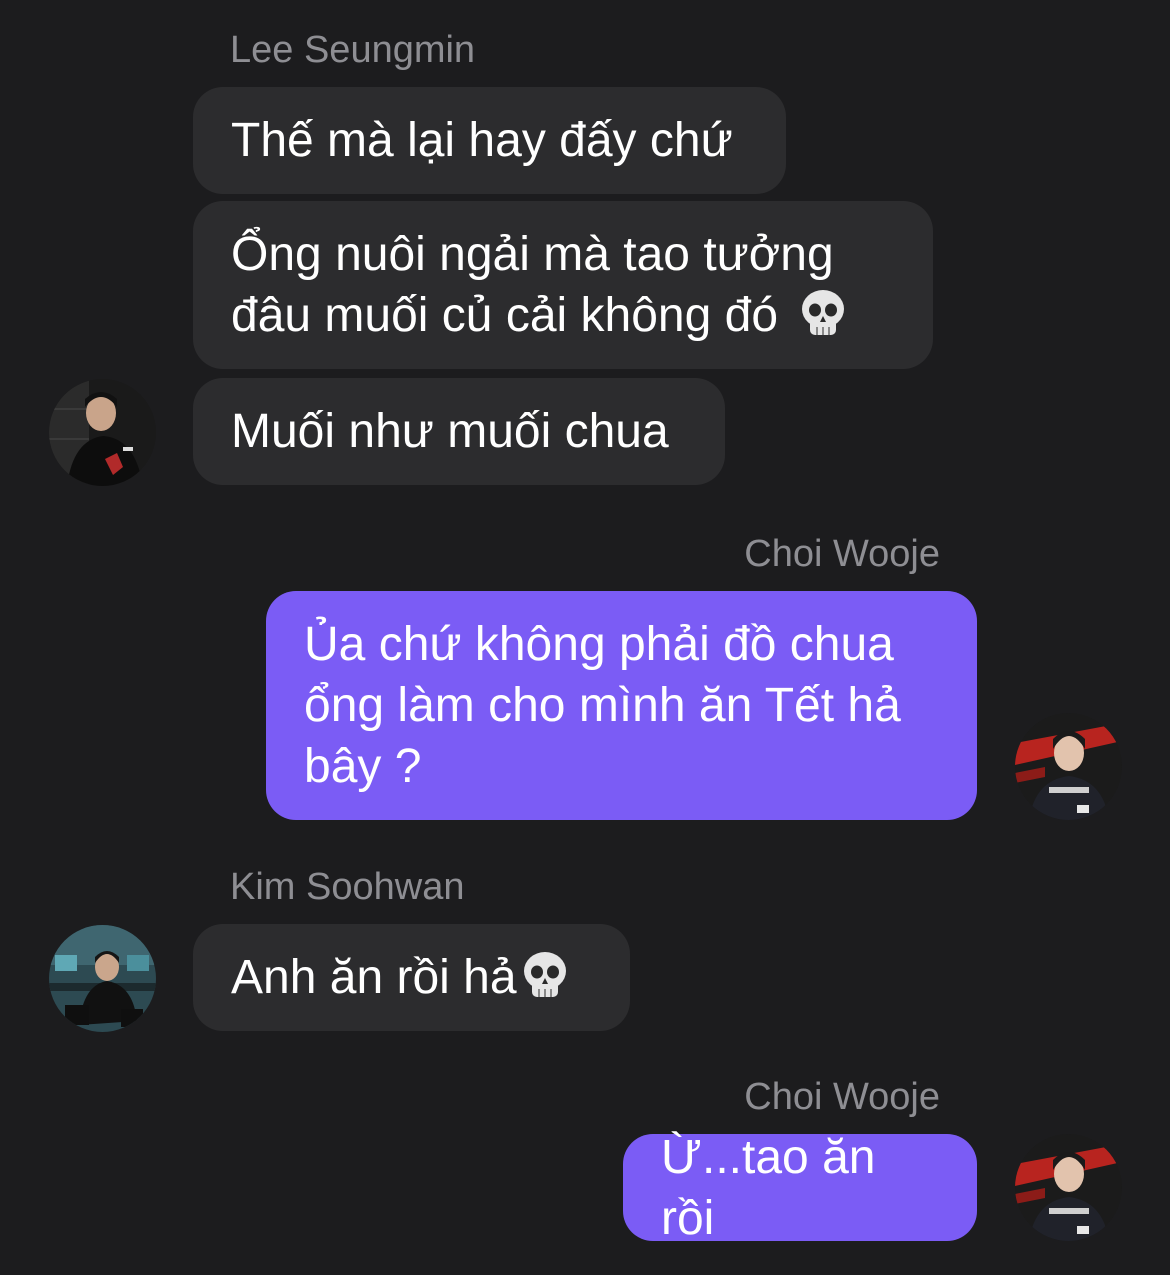  I want to click on message-text-line: Ổng nuôi ngải mà tao tưởng, so click(532, 254).